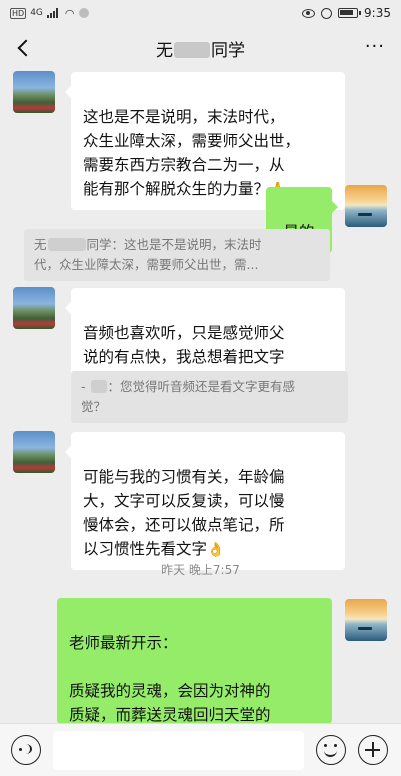 Image resolution: width=401 pixels, height=776 pixels. What do you see at coordinates (200, 13) in the screenshot?
I see `status-bar: HD 4G ◠ 9:35` at bounding box center [200, 13].